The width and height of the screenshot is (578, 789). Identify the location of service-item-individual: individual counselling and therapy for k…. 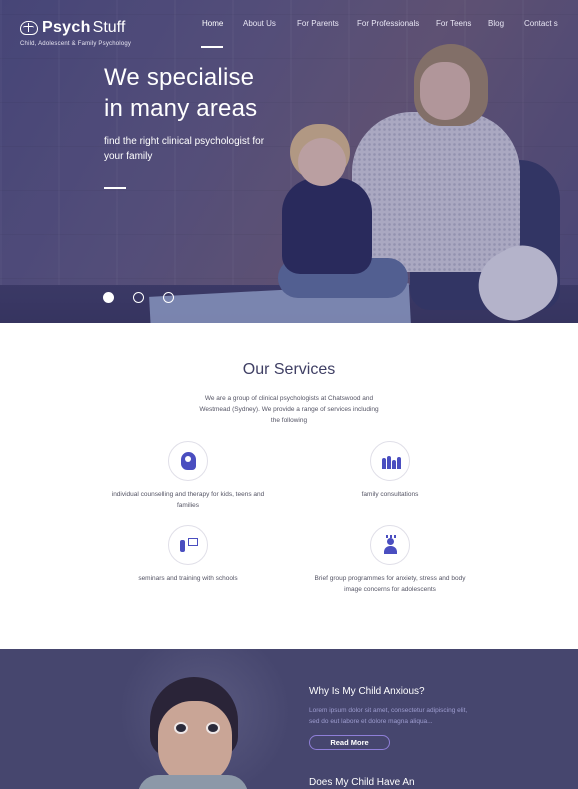
(188, 476).